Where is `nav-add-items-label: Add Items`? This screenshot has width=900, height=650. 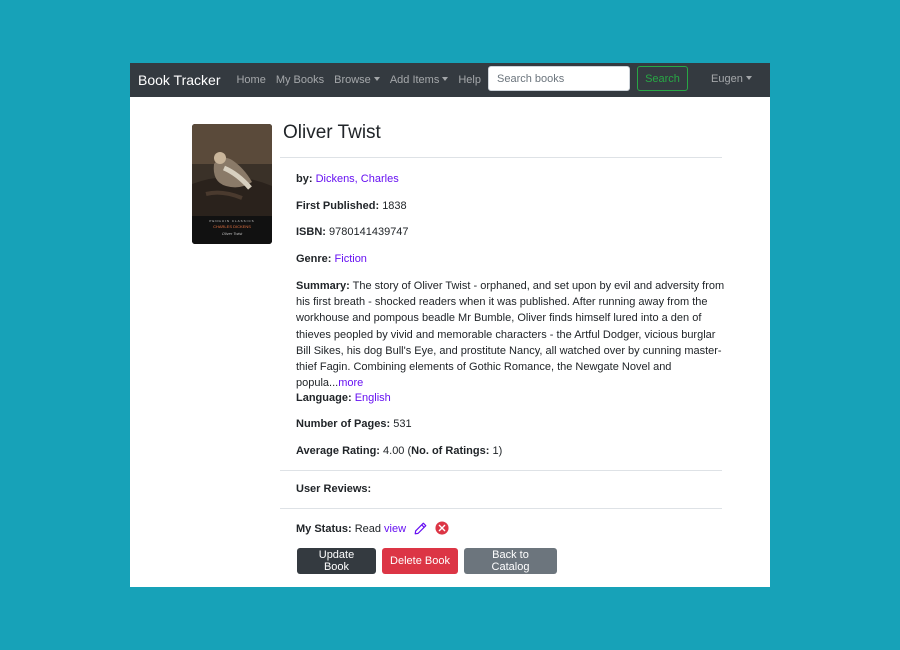
nav-add-items-label: Add Items is located at coordinates (414, 80).